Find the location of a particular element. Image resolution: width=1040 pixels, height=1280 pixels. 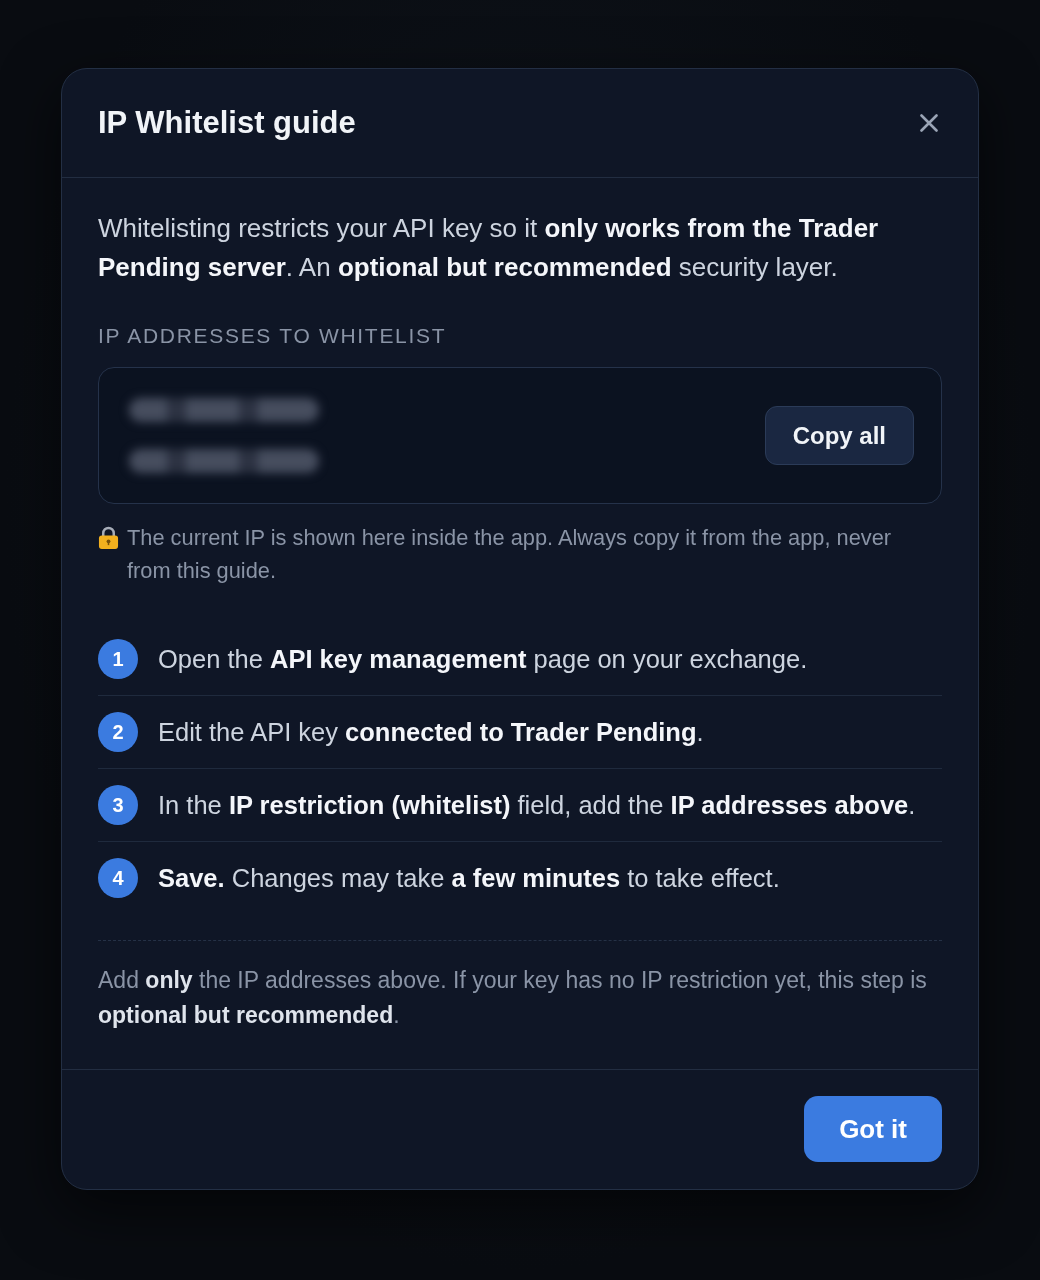

section-label: IP ADDRESSES TO WHITELIST is located at coordinates (273, 336).